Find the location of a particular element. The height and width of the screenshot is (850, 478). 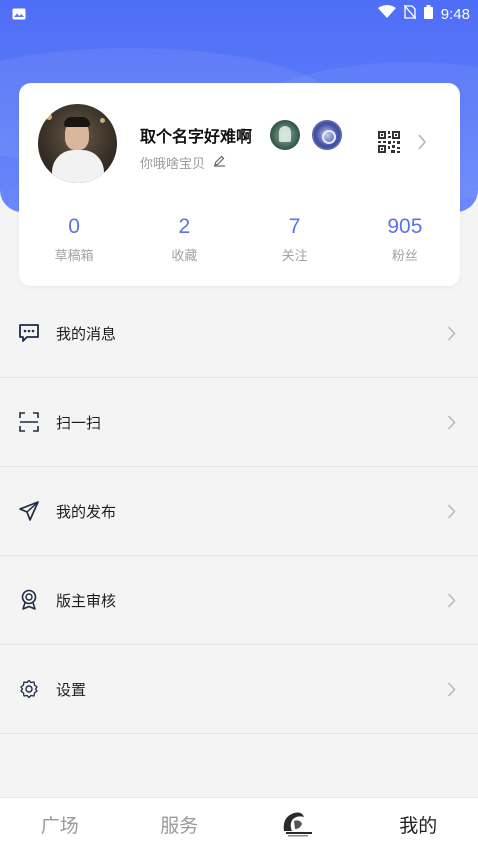

profile-chevron-right-icon is located at coordinates (422, 142).